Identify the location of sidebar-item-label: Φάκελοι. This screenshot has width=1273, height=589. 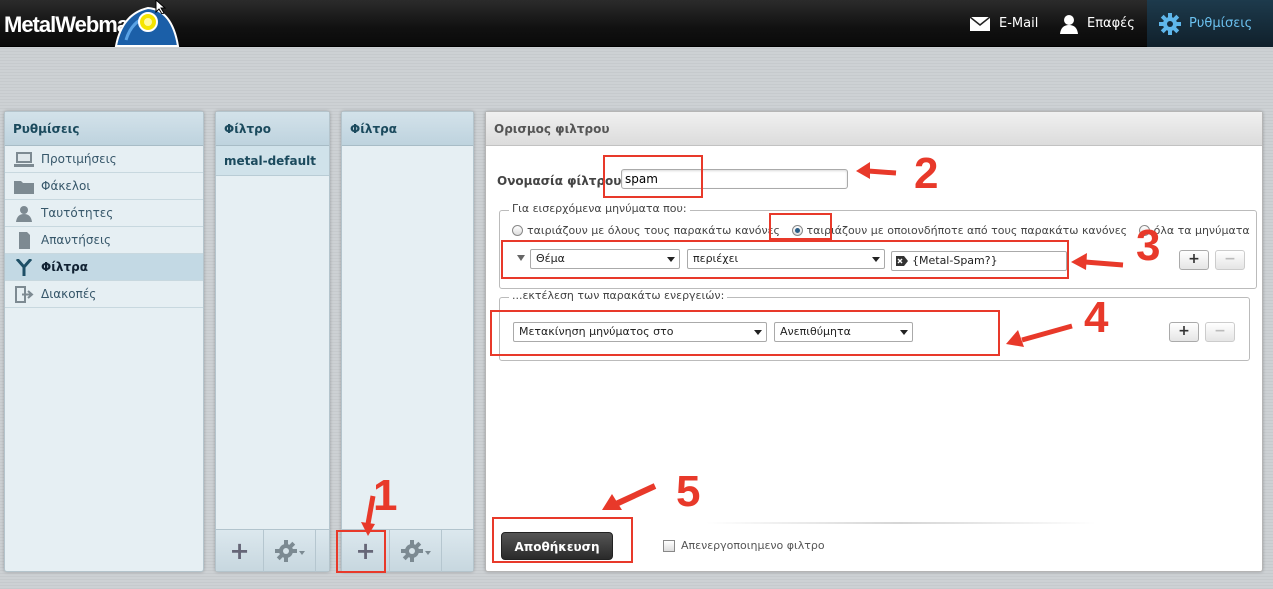
(66, 186).